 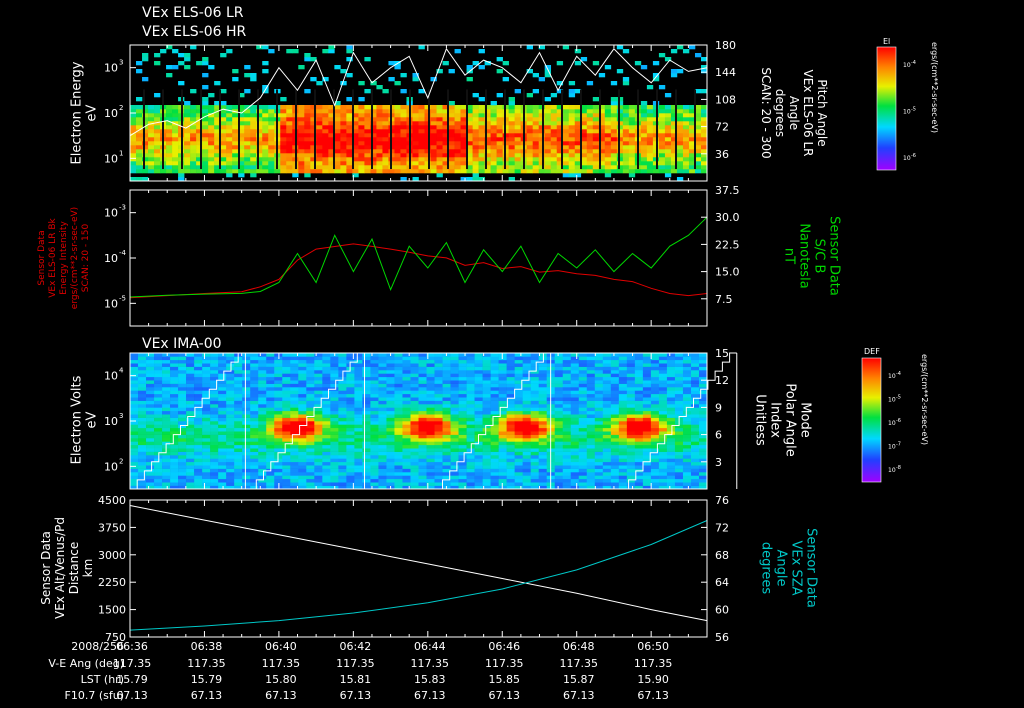 I want to click on altitude-line, so click(x=418, y=563).